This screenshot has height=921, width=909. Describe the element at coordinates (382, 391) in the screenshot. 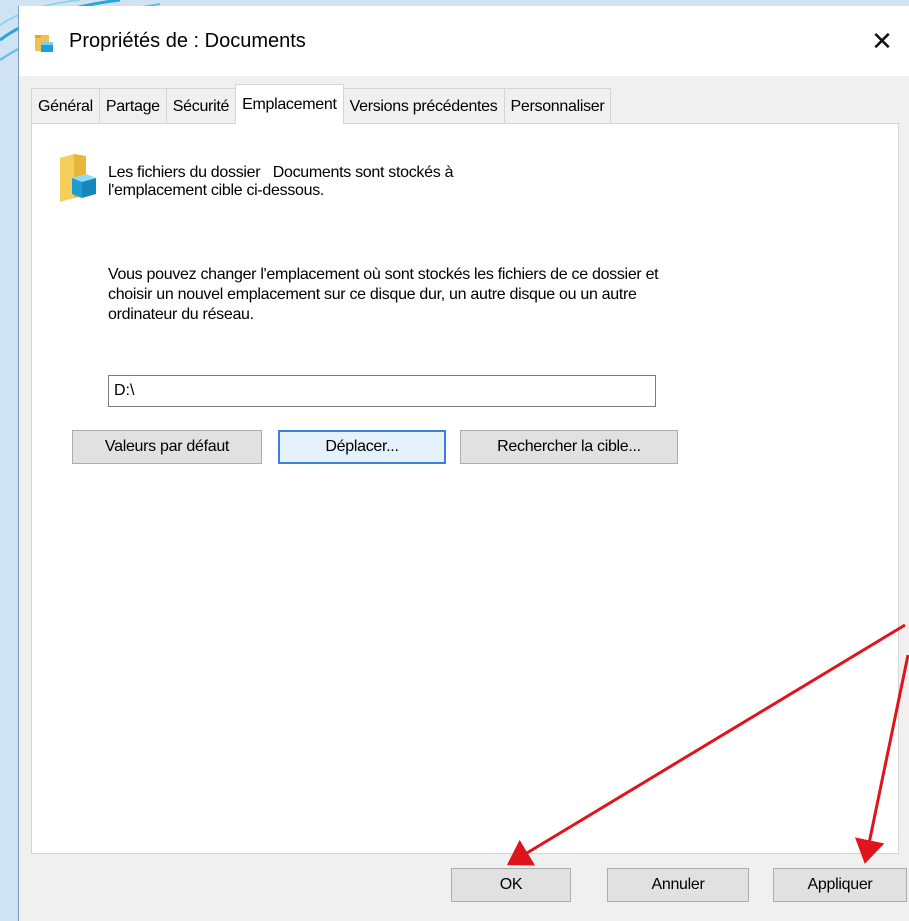

I see `target-path-input` at that location.